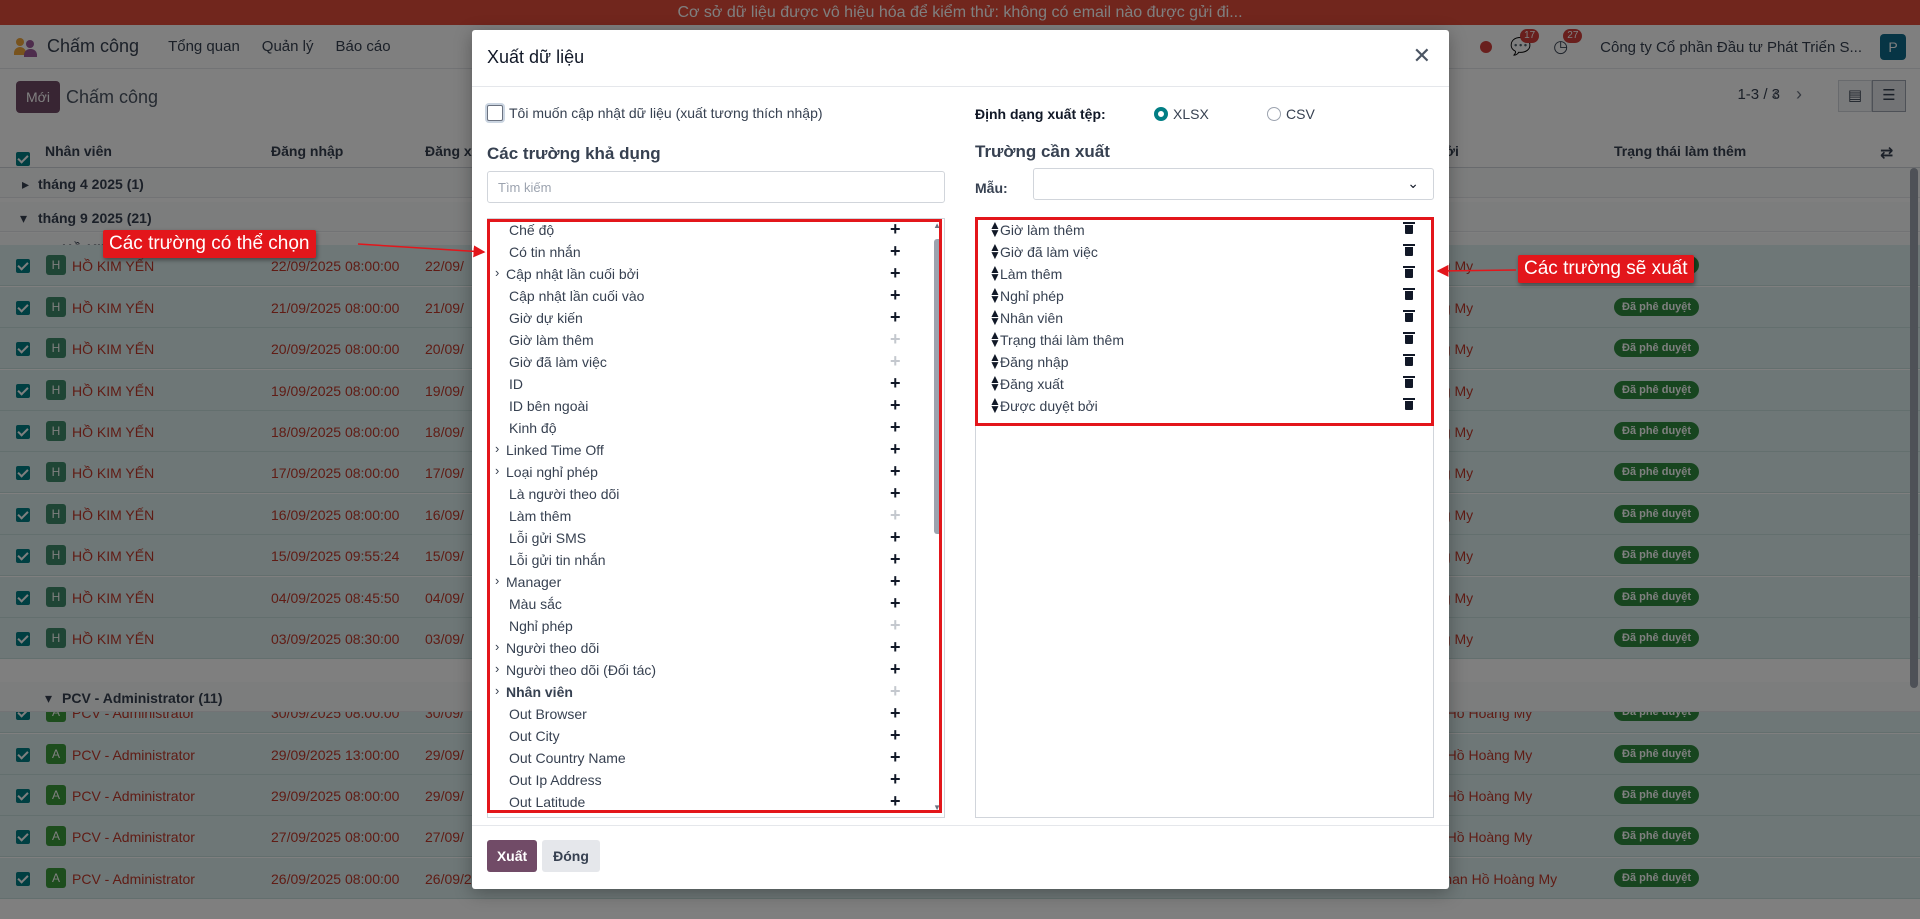  What do you see at coordinates (552, 472) in the screenshot?
I see `available-field-label: Loại nghỉ phép` at bounding box center [552, 472].